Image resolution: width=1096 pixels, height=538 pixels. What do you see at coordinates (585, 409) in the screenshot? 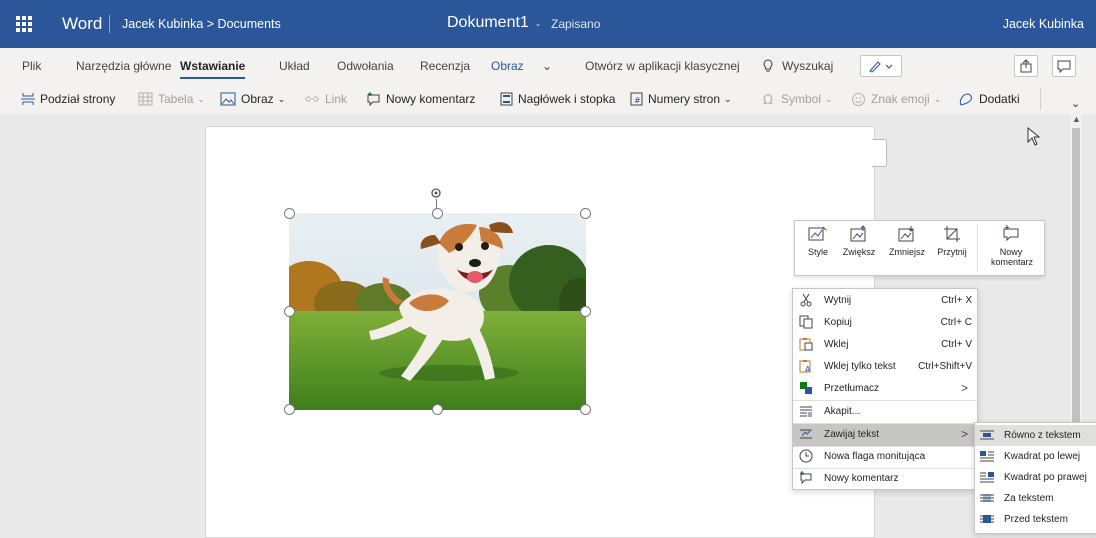
I see `resize-handle-se` at bounding box center [585, 409].